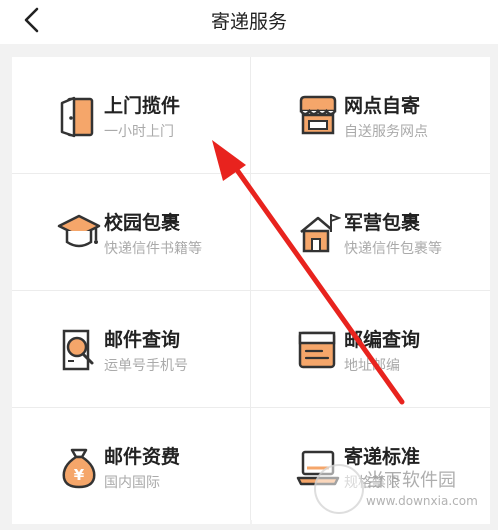 The width and height of the screenshot is (498, 530). I want to click on barracks-icon, so click(320, 233).